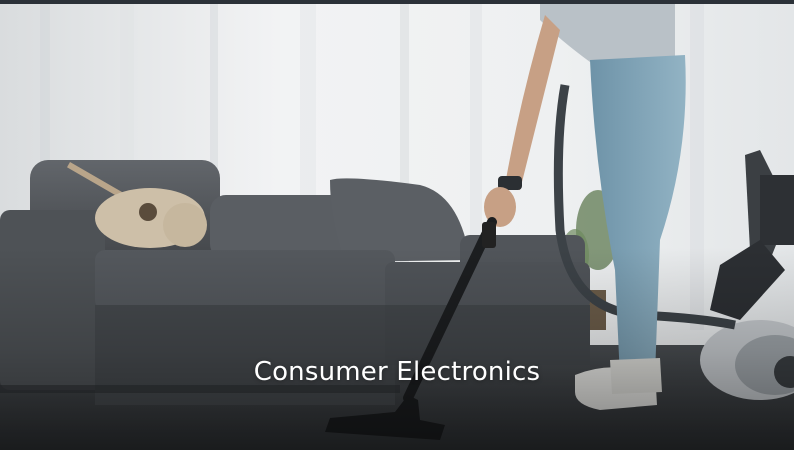 The image size is (794, 450). I want to click on category-title: Consumer Electronics, so click(397, 372).